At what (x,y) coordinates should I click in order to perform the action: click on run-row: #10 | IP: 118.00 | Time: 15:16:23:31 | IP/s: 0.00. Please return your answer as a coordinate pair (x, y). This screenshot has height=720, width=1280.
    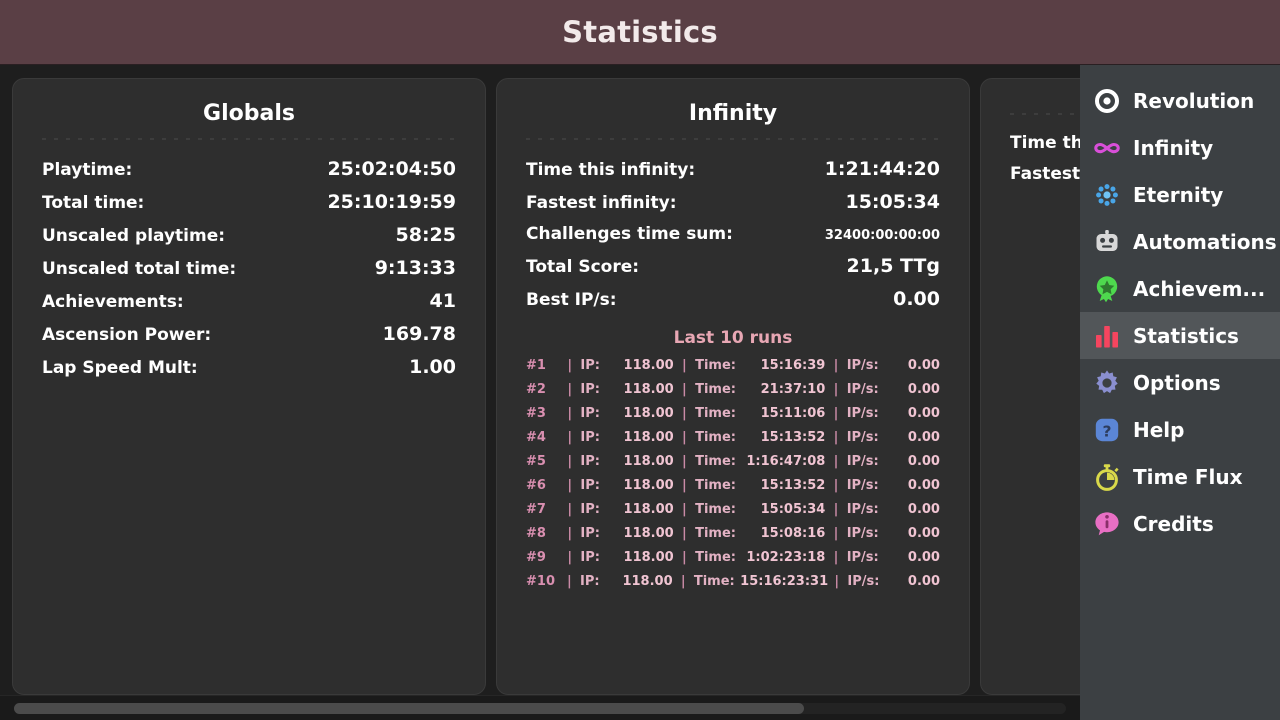
    Looking at the image, I should click on (733, 581).